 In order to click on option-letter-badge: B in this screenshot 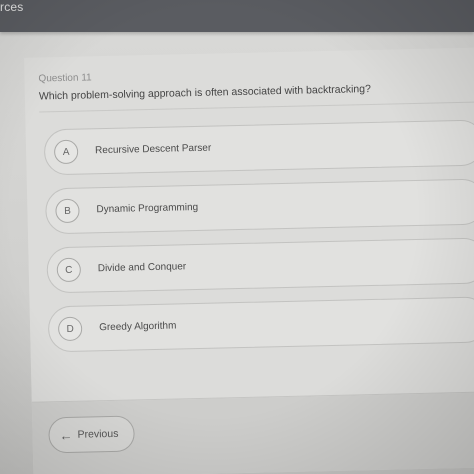, I will do `click(67, 211)`.